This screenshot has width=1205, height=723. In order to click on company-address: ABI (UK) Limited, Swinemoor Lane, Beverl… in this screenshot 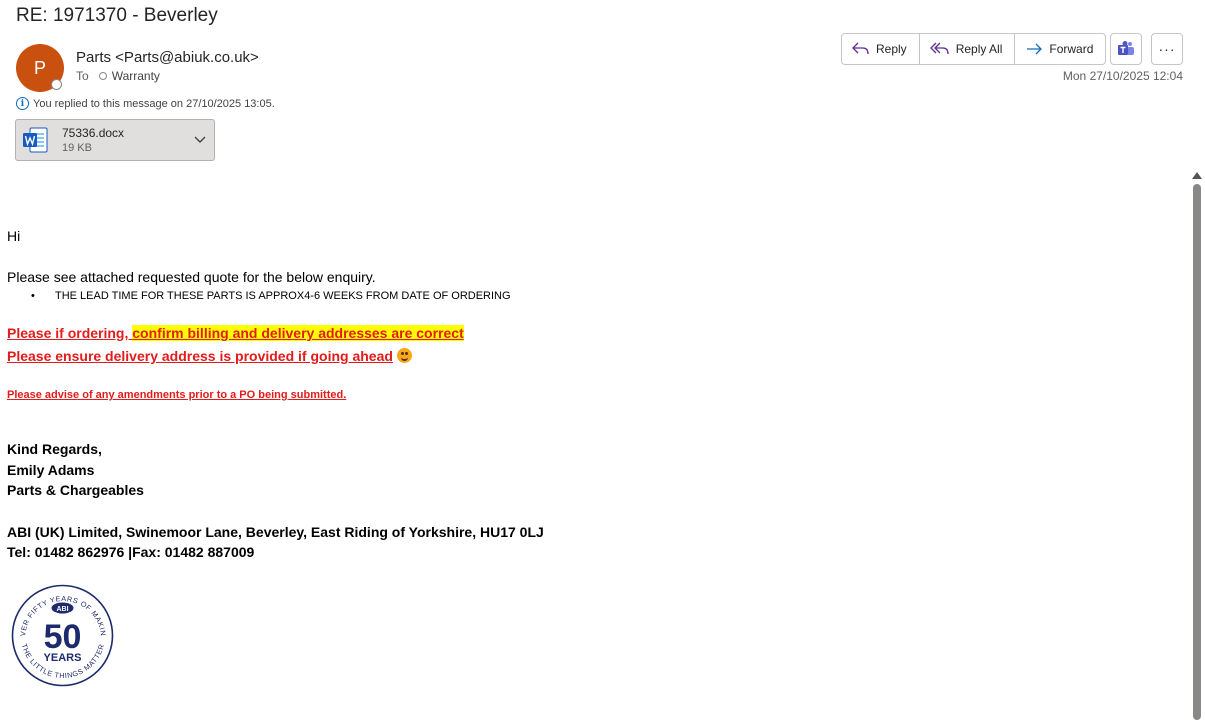, I will do `click(275, 532)`.